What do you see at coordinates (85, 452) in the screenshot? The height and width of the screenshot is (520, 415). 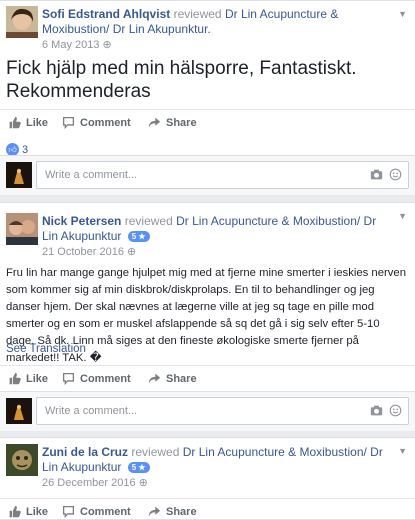 I see `reviewer-name: Zuni de la Cruz` at bounding box center [85, 452].